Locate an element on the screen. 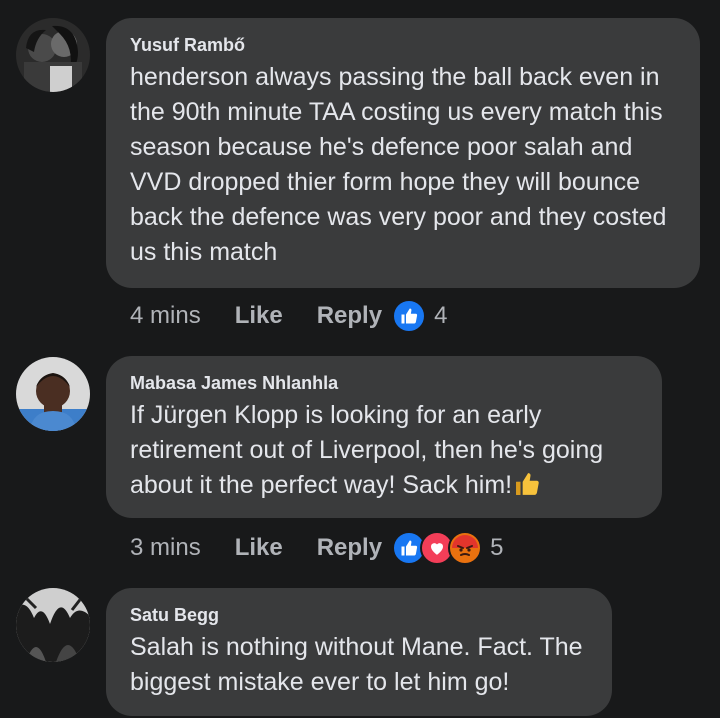 The image size is (720, 718). comment-author: Yusuf Rambő is located at coordinates (403, 45).